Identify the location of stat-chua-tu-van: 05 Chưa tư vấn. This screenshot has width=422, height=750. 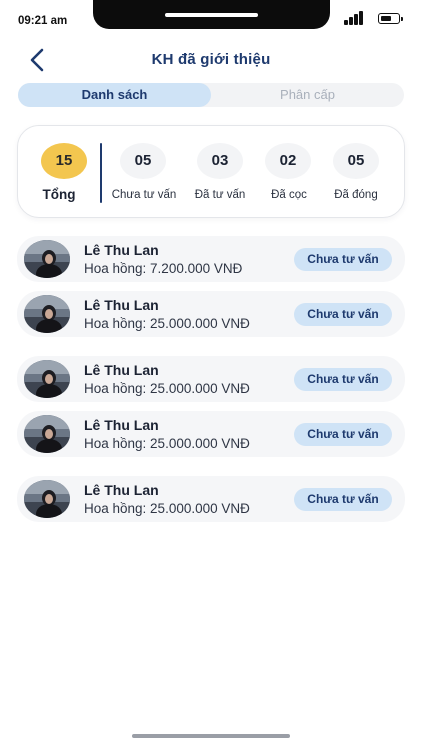
(144, 172).